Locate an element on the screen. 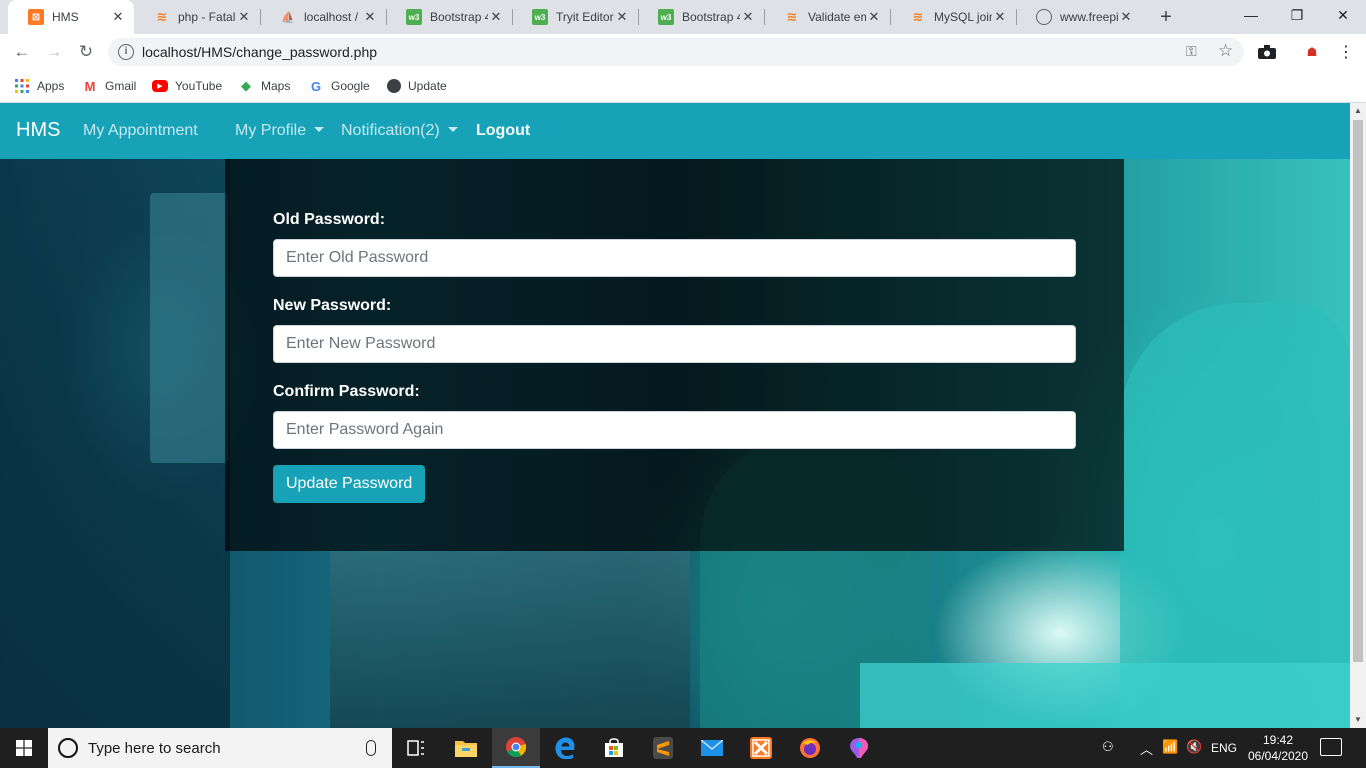  minimize-button: — is located at coordinates (1251, 15).